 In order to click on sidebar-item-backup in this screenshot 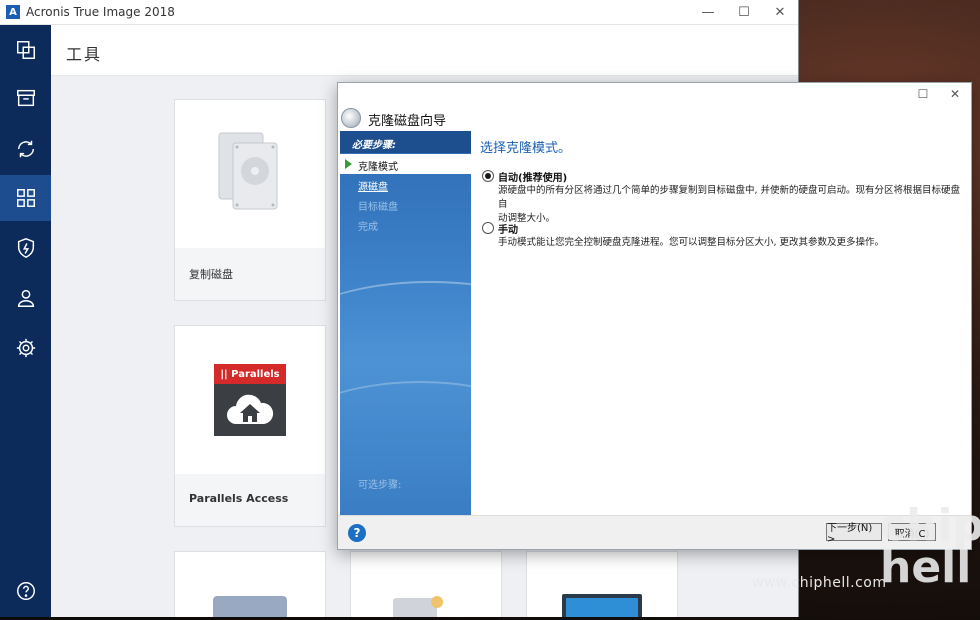, I will do `click(25, 50)`.